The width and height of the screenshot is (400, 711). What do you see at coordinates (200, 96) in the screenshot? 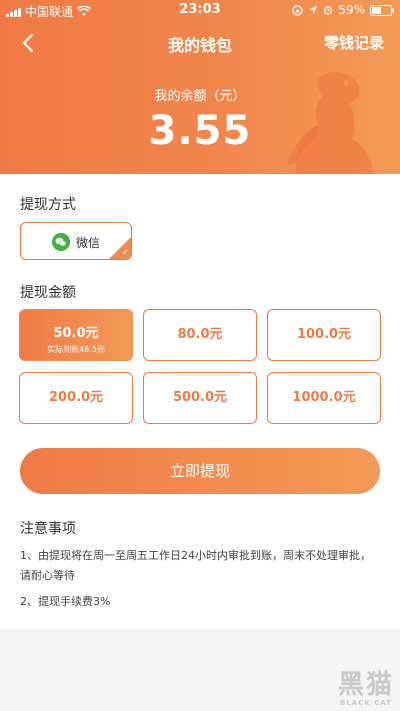
I see `balance-label: 我的余额（元）` at bounding box center [200, 96].